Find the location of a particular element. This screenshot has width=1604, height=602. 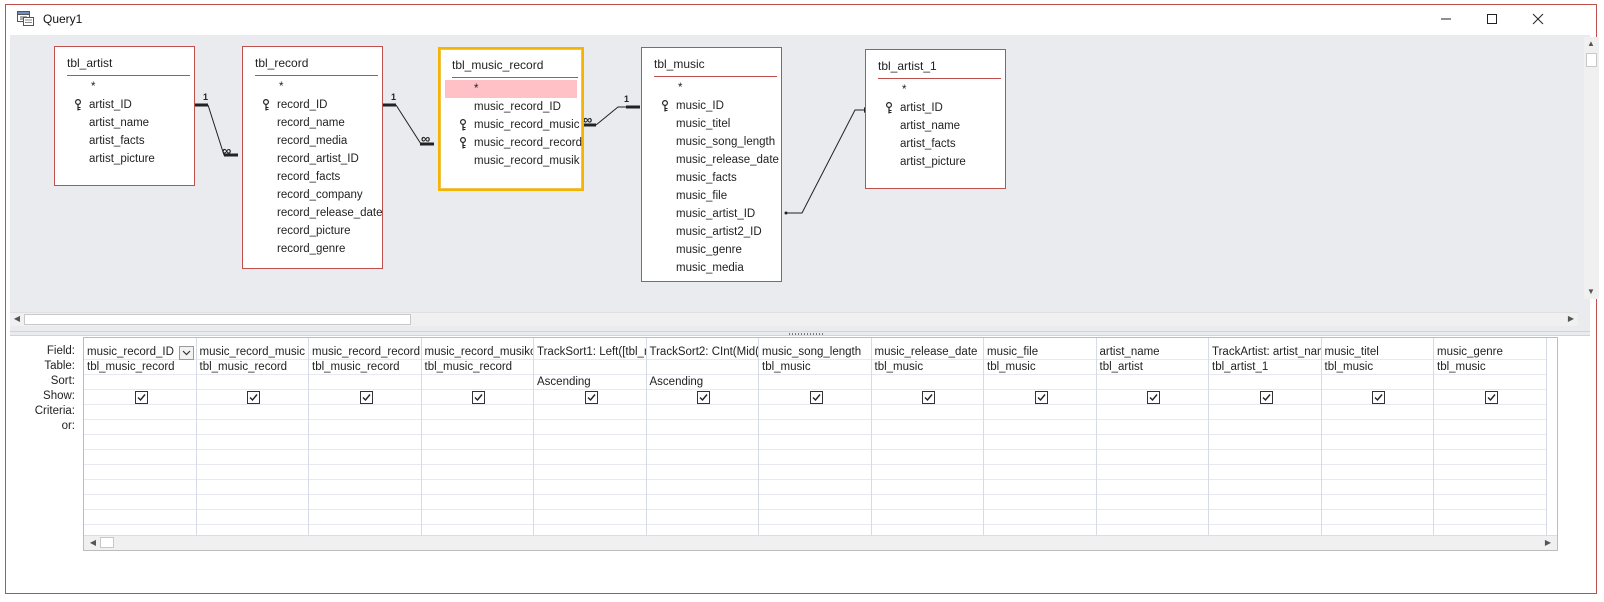

pane-splitter is located at coordinates (800, 333).